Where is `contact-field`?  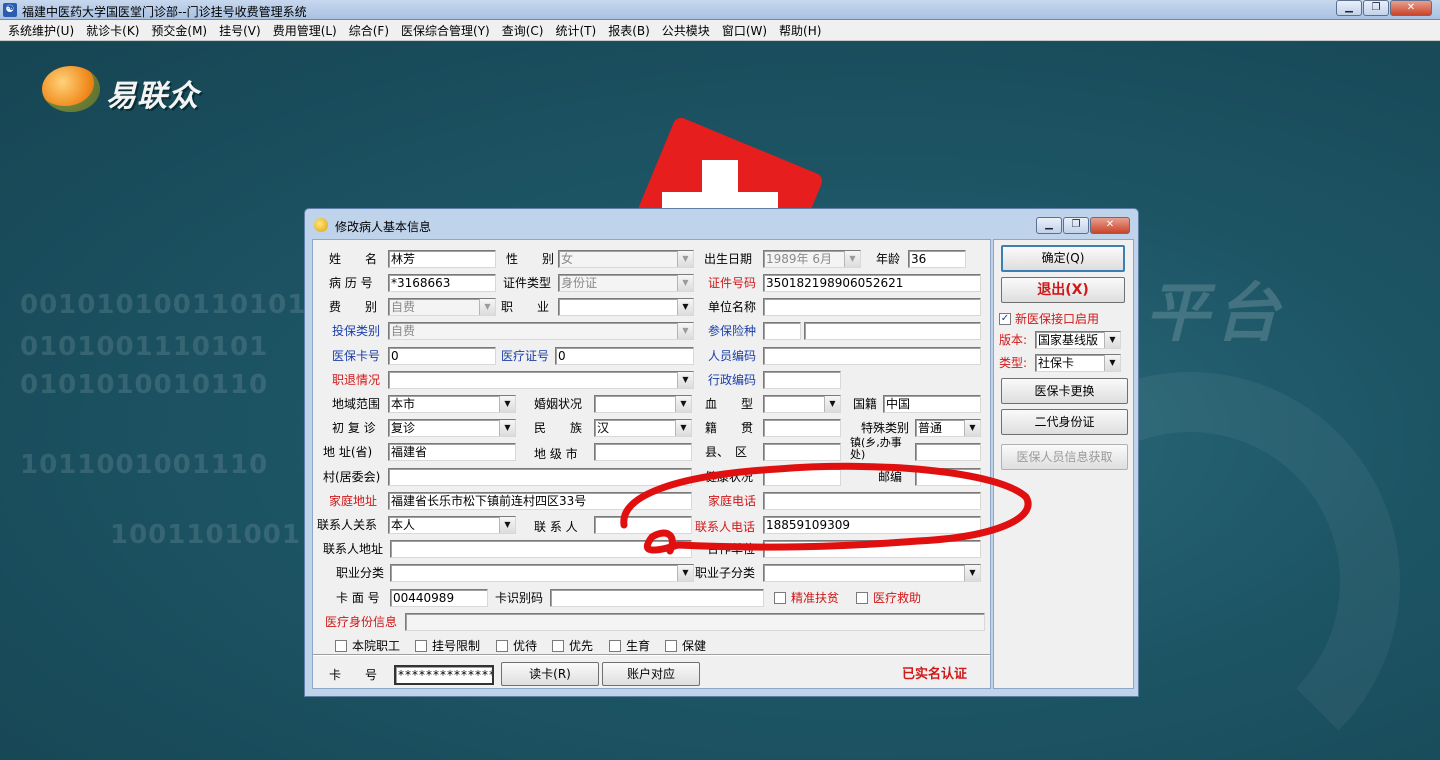 contact-field is located at coordinates (643, 525).